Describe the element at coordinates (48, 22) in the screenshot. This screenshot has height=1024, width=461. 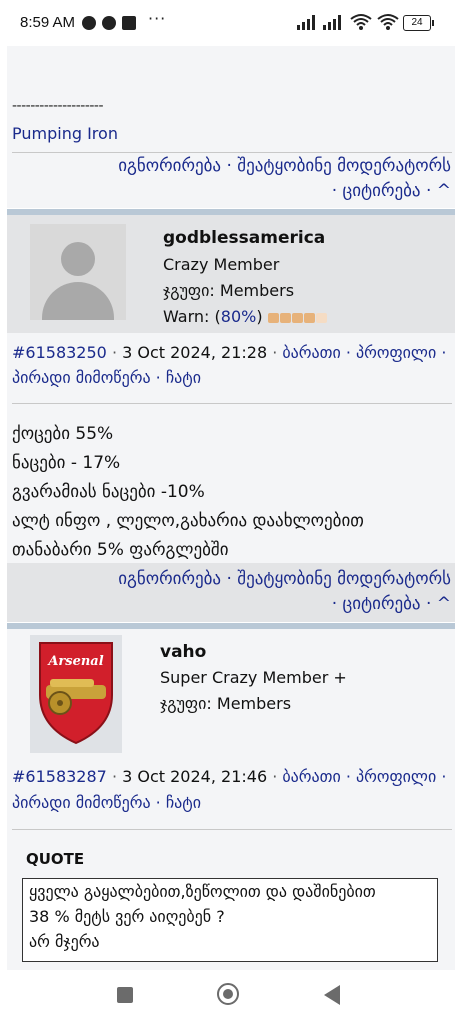
I see `status-time: 8:59 AM` at that location.